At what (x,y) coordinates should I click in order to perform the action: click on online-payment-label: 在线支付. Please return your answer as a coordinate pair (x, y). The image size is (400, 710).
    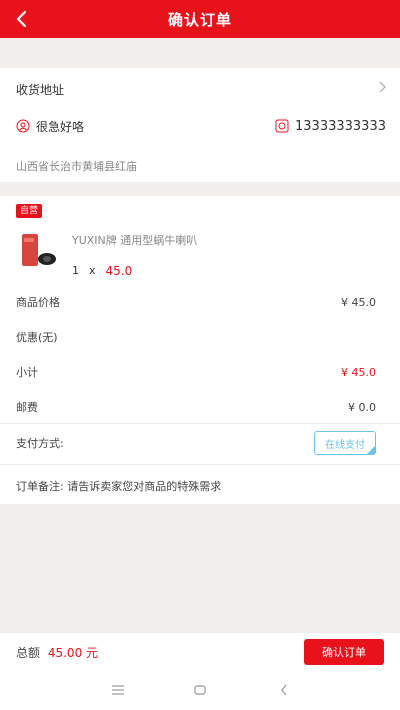
    Looking at the image, I should click on (345, 445).